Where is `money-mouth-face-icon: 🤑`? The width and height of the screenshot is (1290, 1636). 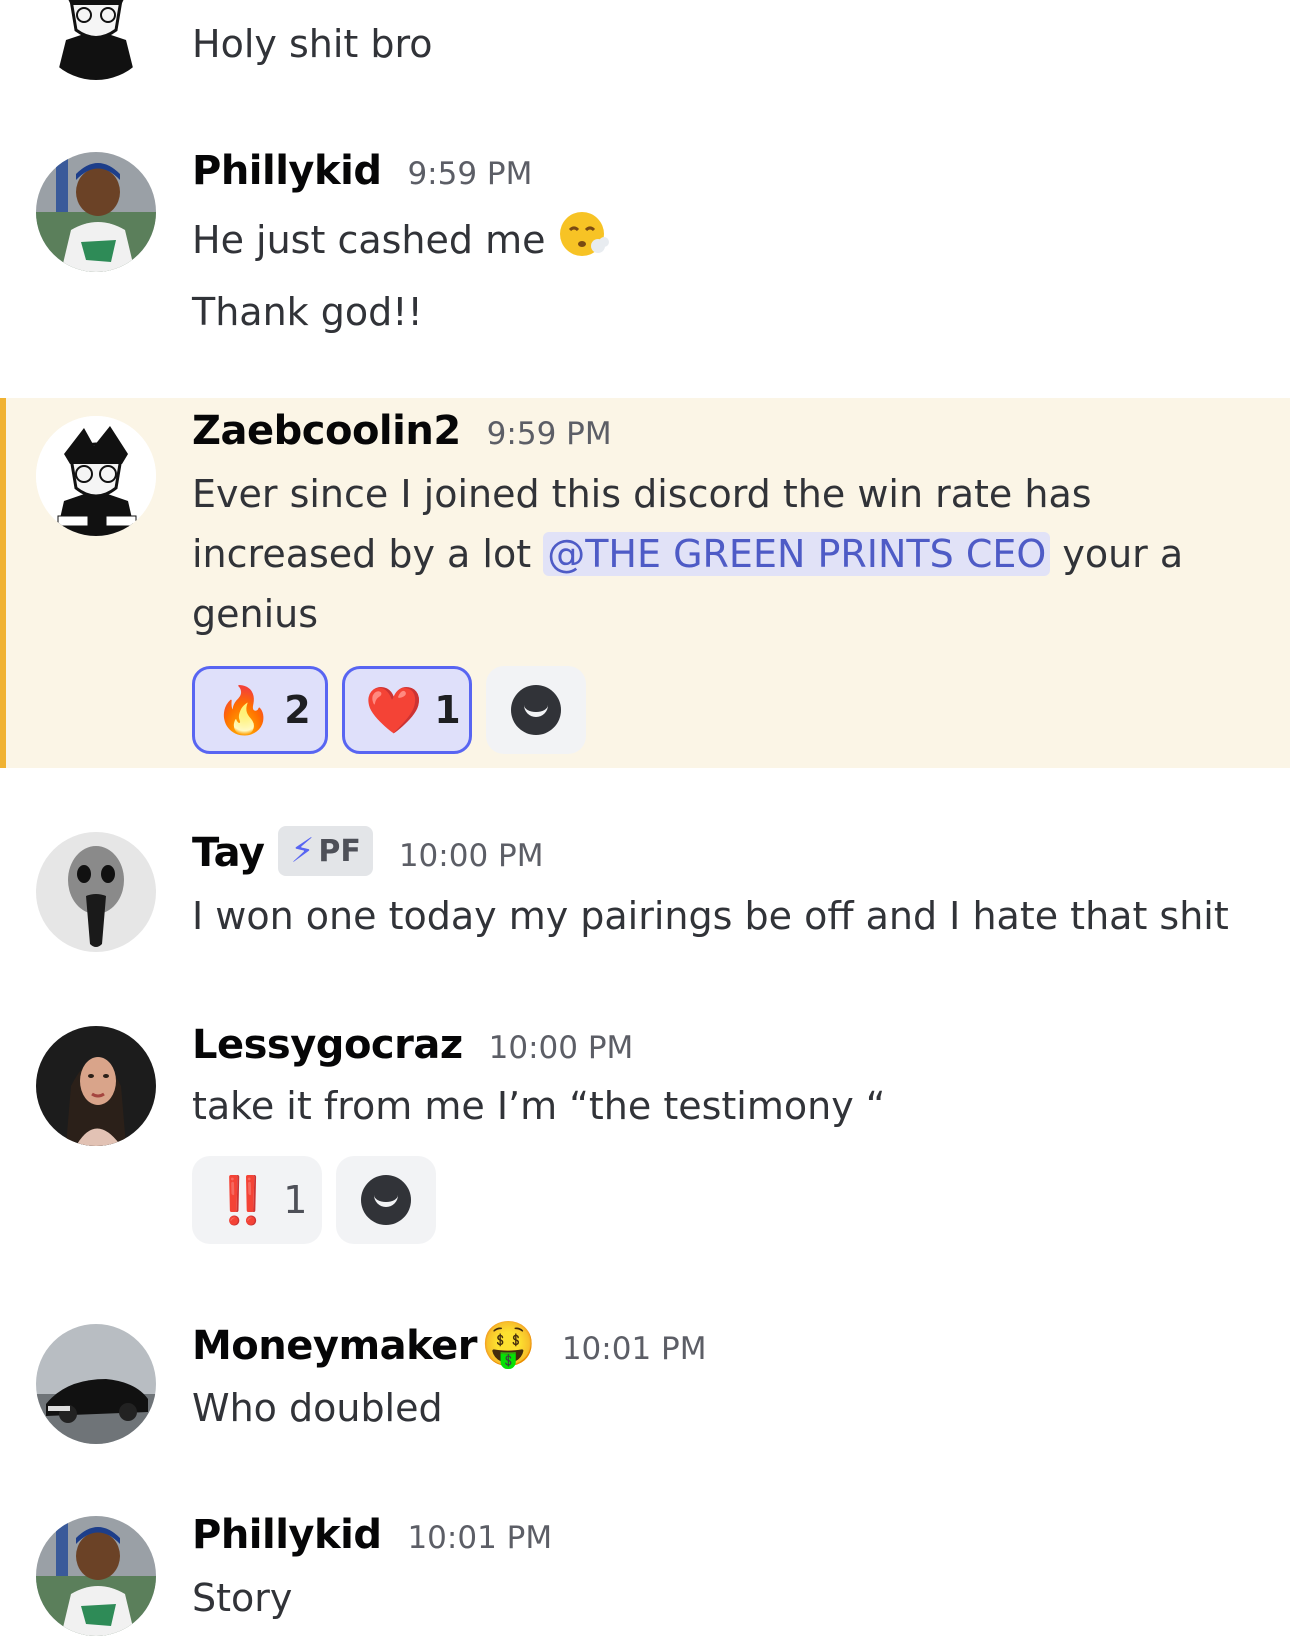 money-mouth-face-icon: 🤑 is located at coordinates (508, 1344).